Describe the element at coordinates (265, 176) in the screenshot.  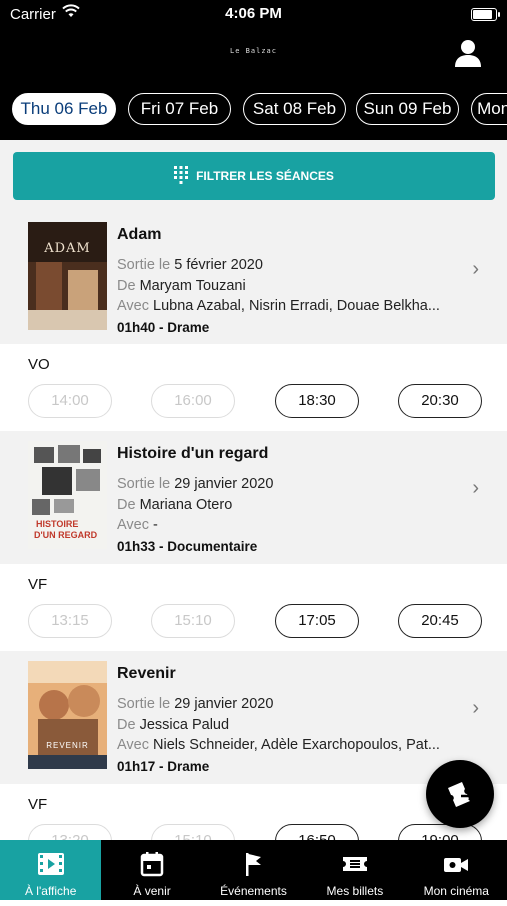
I see `filter-label: FILTRER LES SÉANCES` at that location.